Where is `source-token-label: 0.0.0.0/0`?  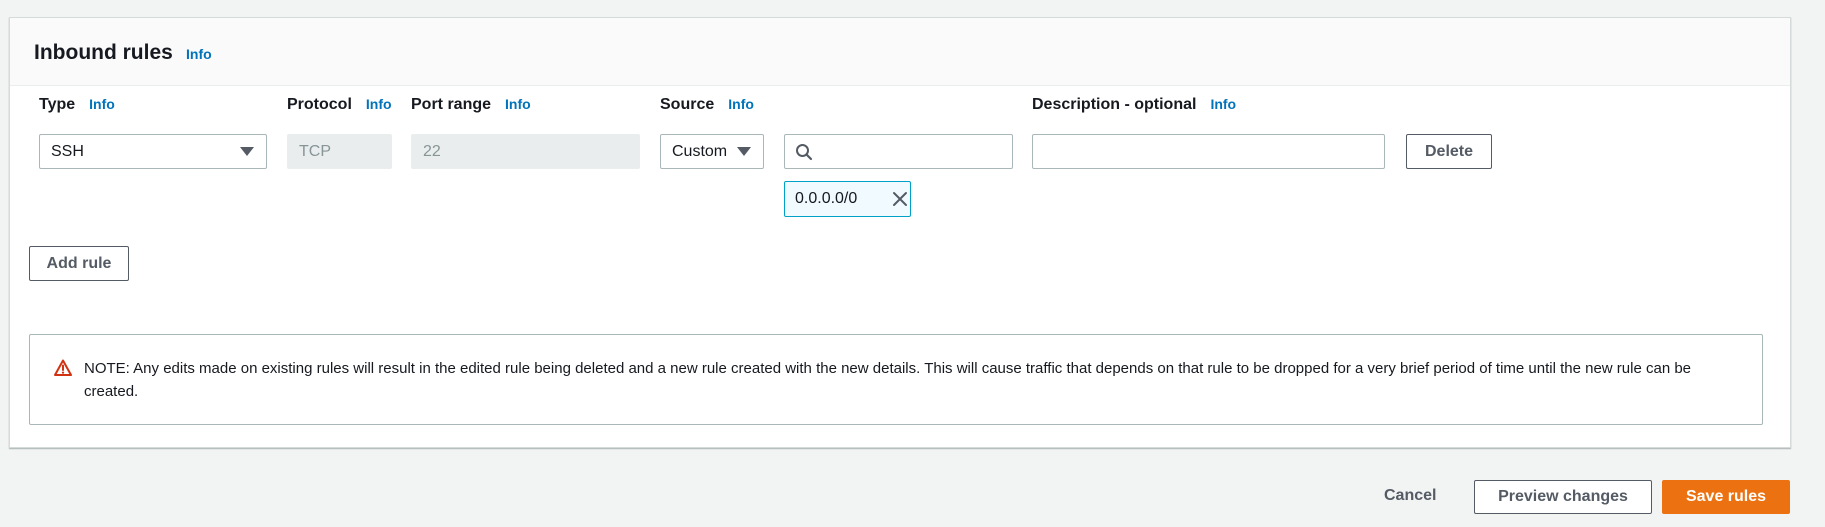
source-token-label: 0.0.0.0/0 is located at coordinates (826, 198).